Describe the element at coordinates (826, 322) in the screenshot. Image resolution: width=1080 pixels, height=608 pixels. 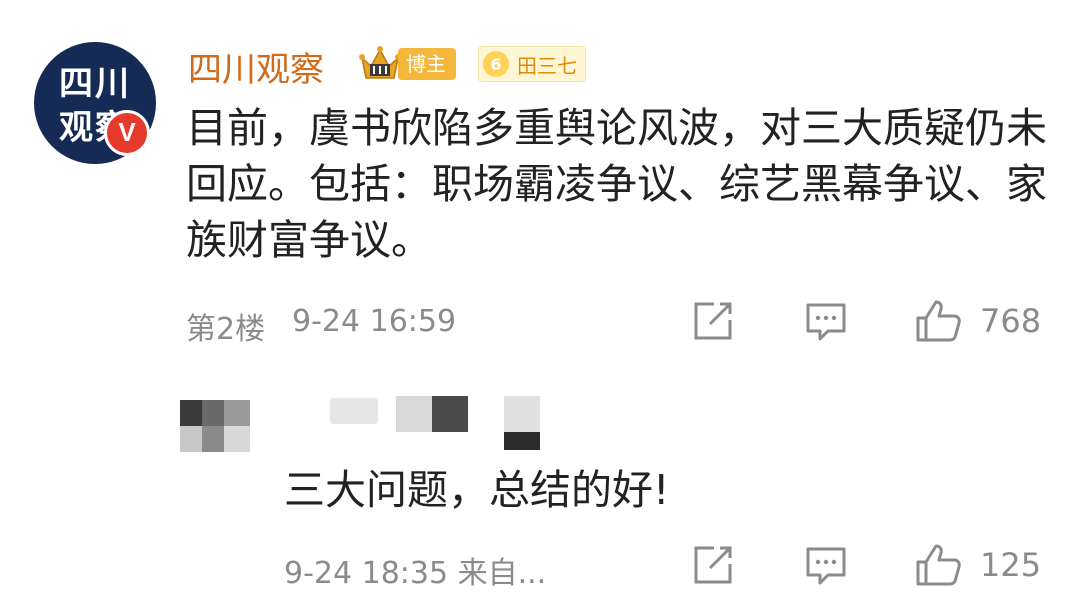
I see `comment-icon` at that location.